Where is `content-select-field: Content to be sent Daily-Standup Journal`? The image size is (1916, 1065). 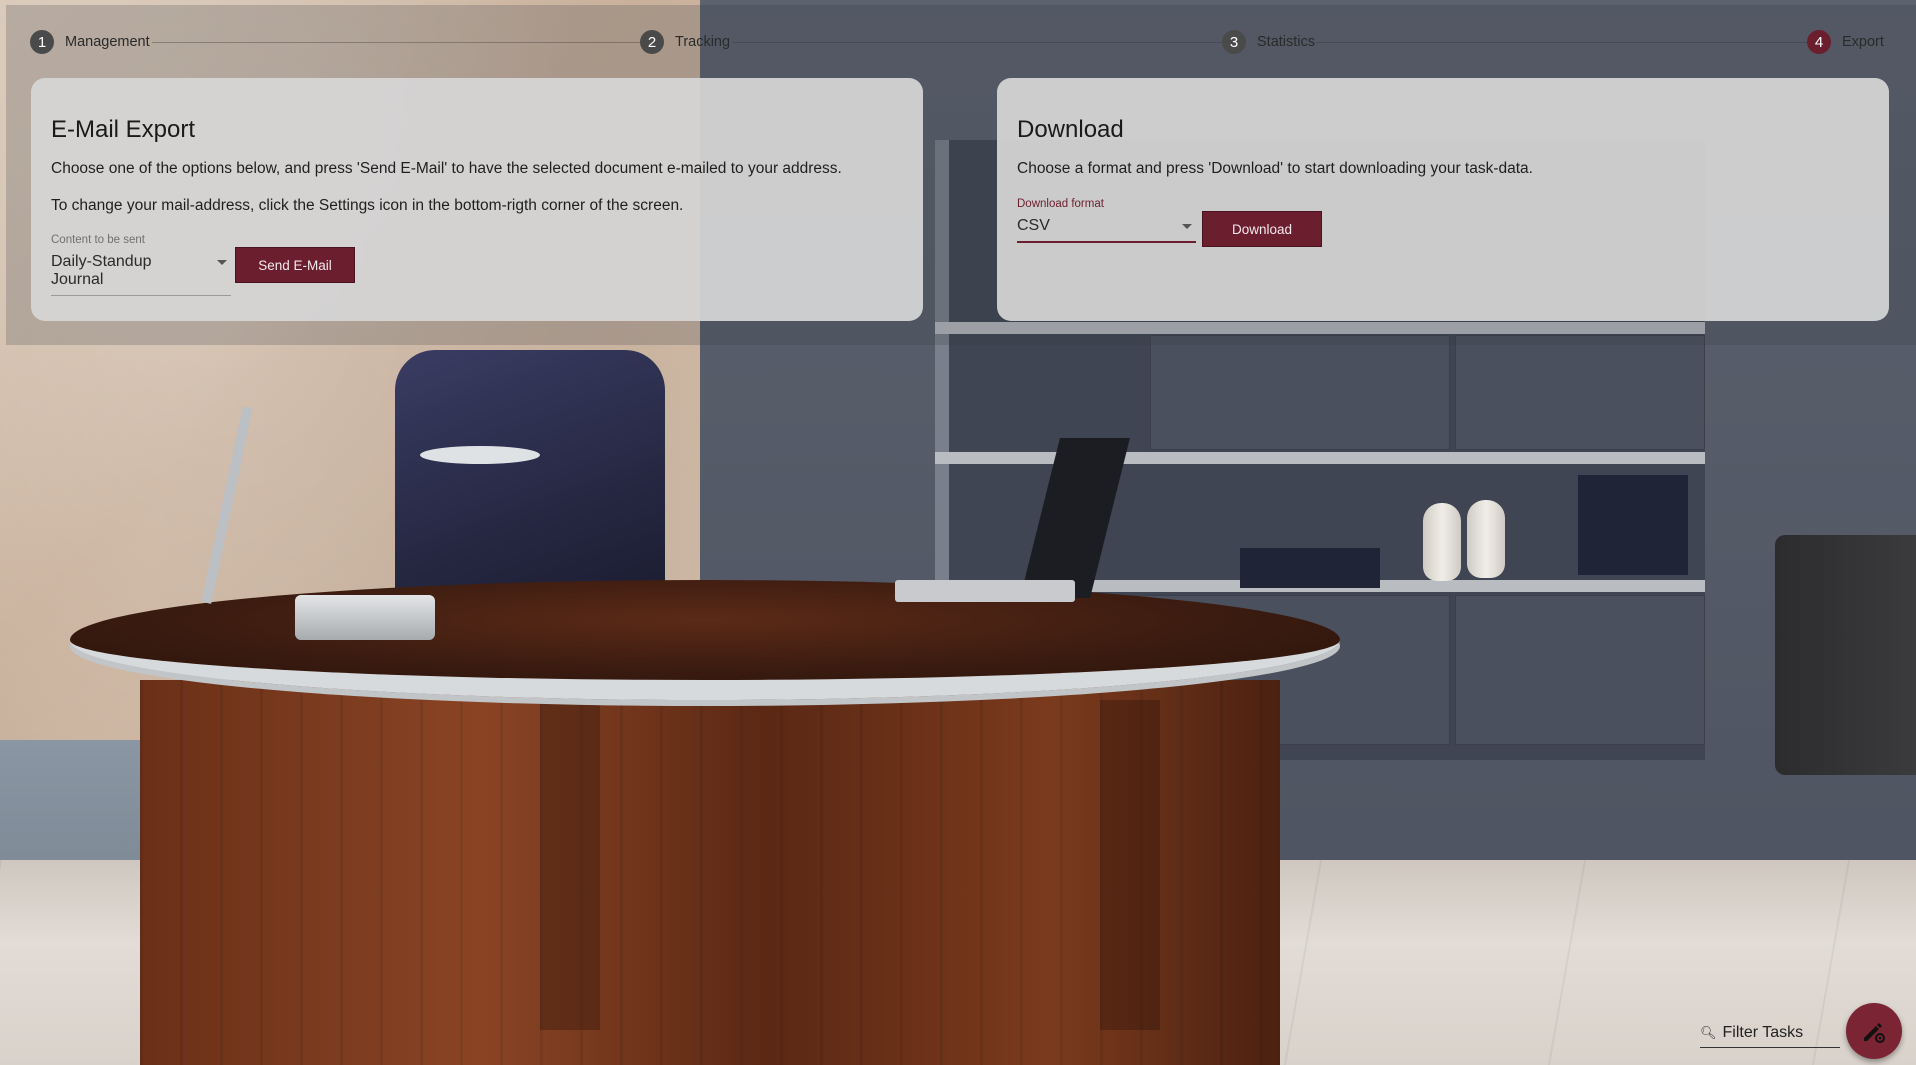 content-select-field: Content to be sent Daily-Standup Journal is located at coordinates (141, 265).